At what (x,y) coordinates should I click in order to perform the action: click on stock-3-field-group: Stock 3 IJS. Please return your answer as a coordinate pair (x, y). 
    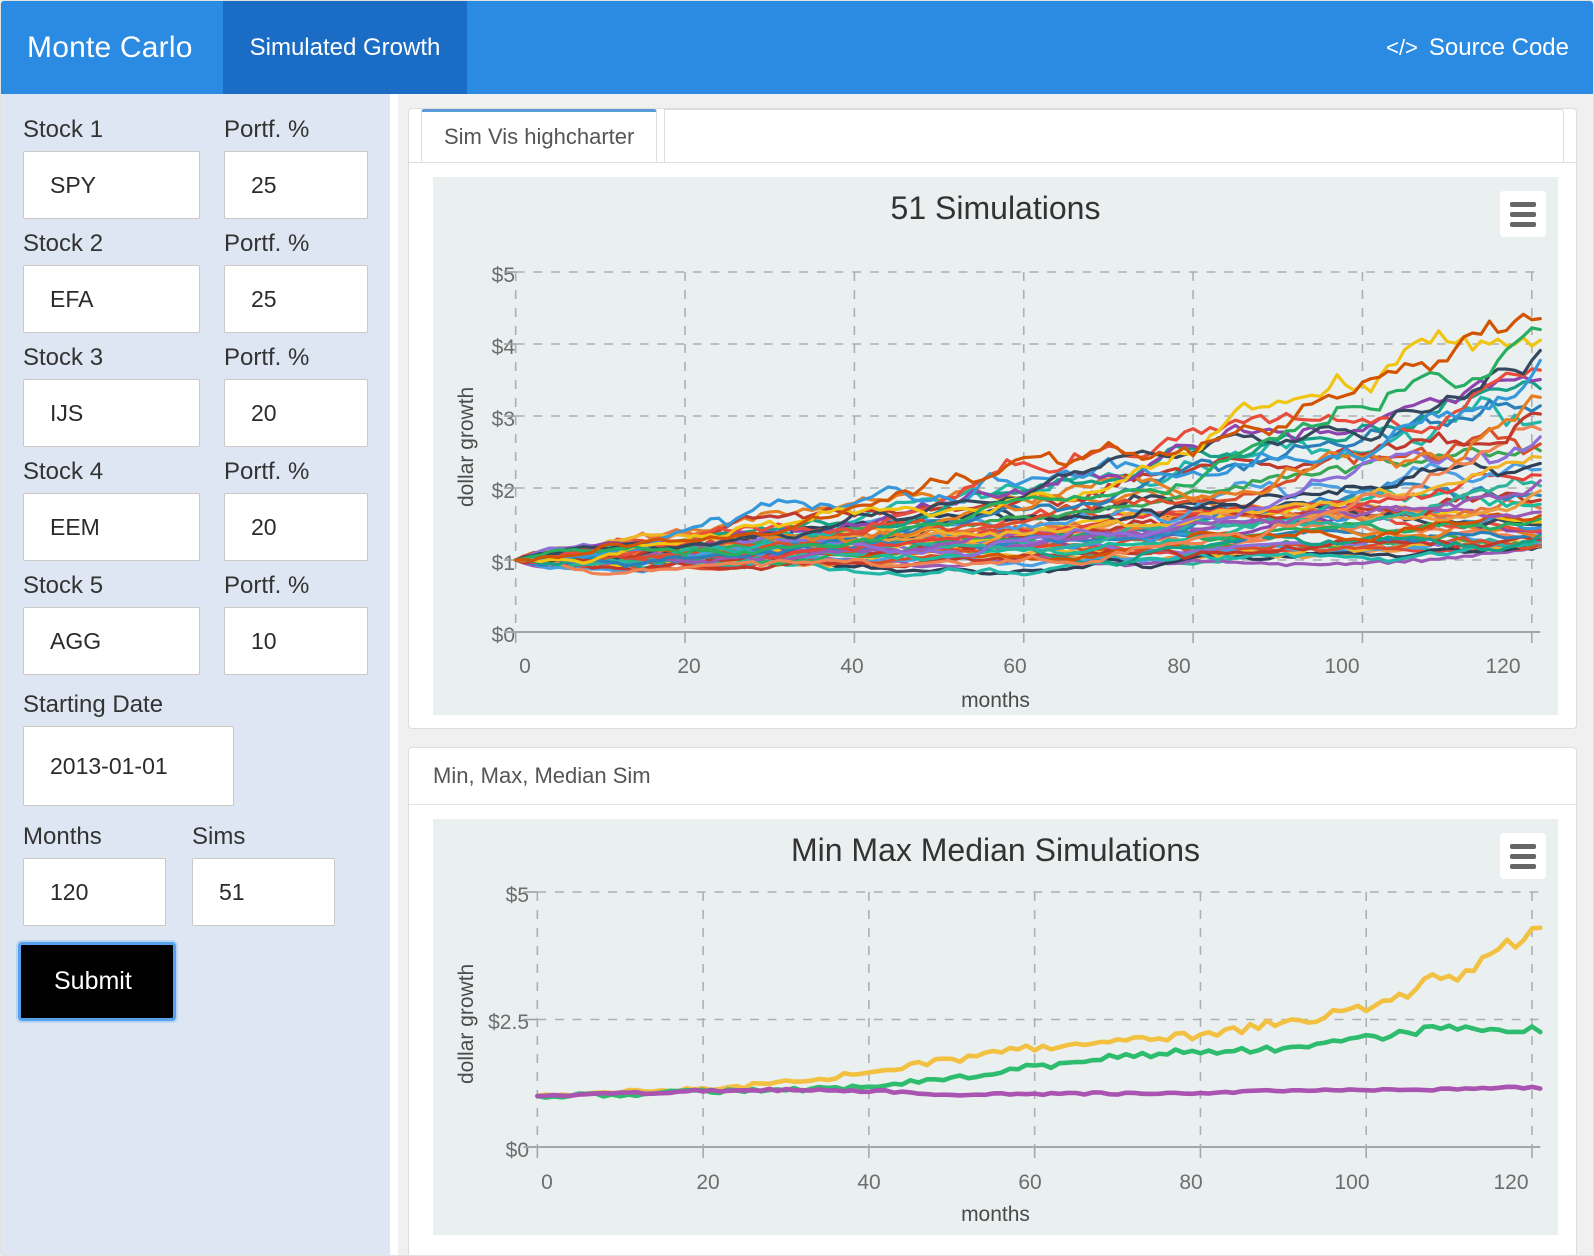
    Looking at the image, I should click on (111, 396).